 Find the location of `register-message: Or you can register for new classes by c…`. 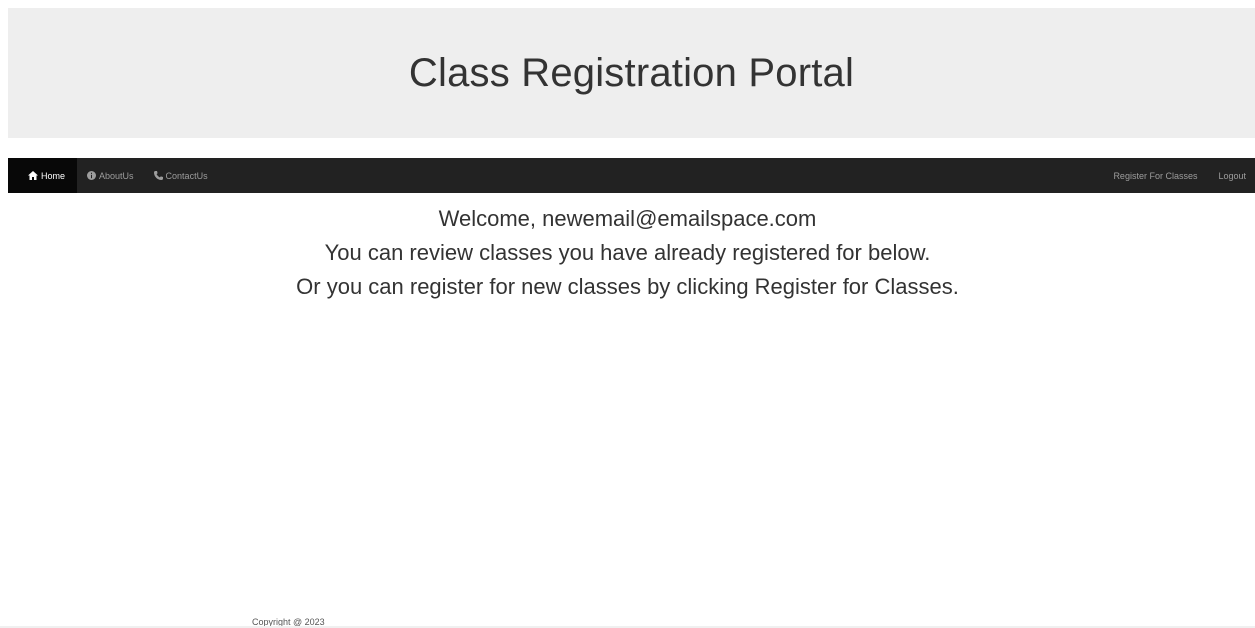

register-message: Or you can register for new classes by c… is located at coordinates (627, 286).